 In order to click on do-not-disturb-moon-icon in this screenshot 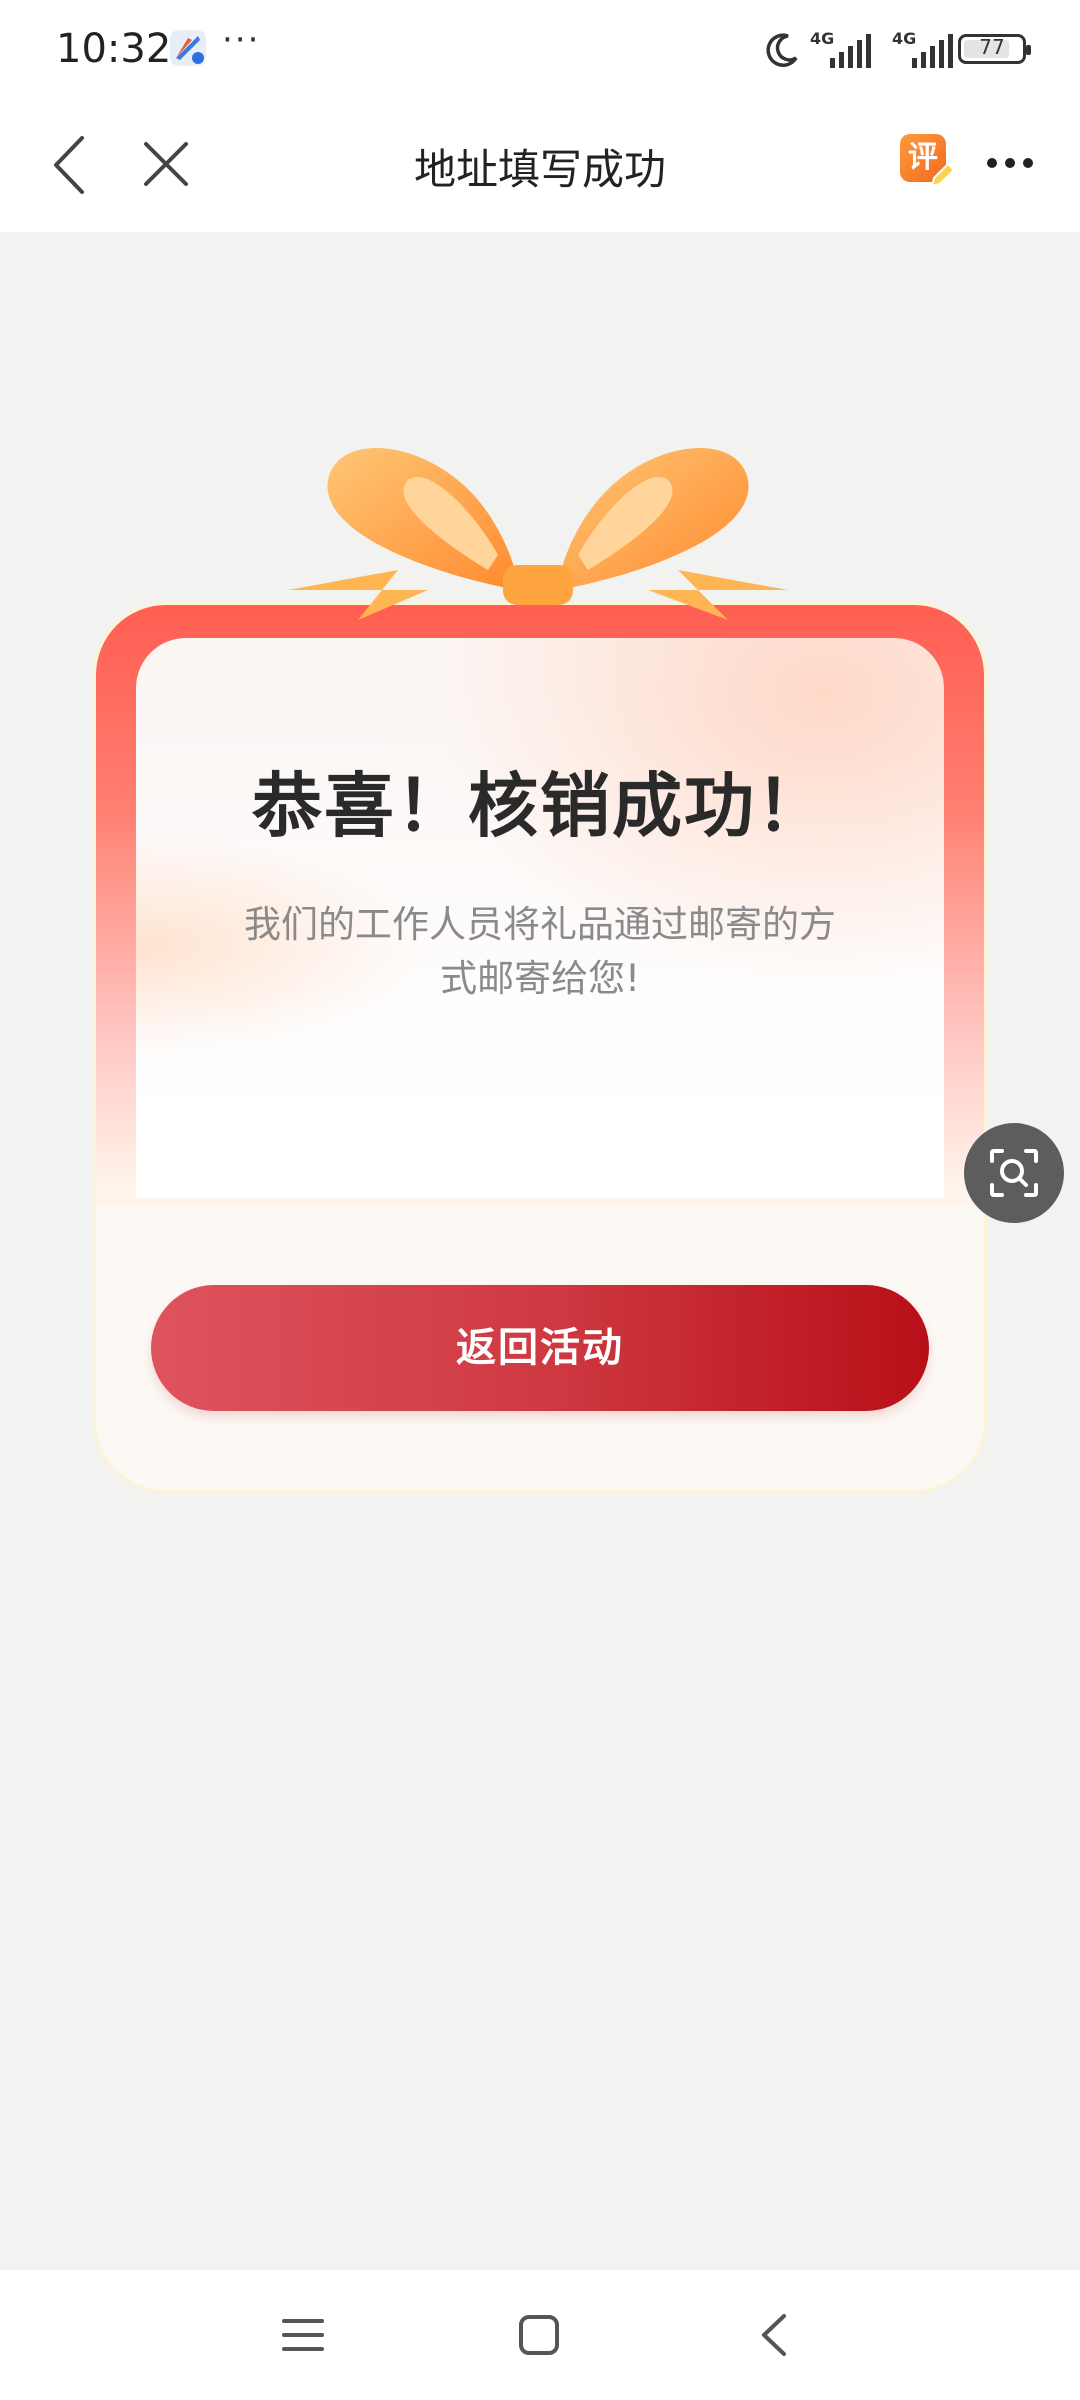, I will do `click(782, 50)`.